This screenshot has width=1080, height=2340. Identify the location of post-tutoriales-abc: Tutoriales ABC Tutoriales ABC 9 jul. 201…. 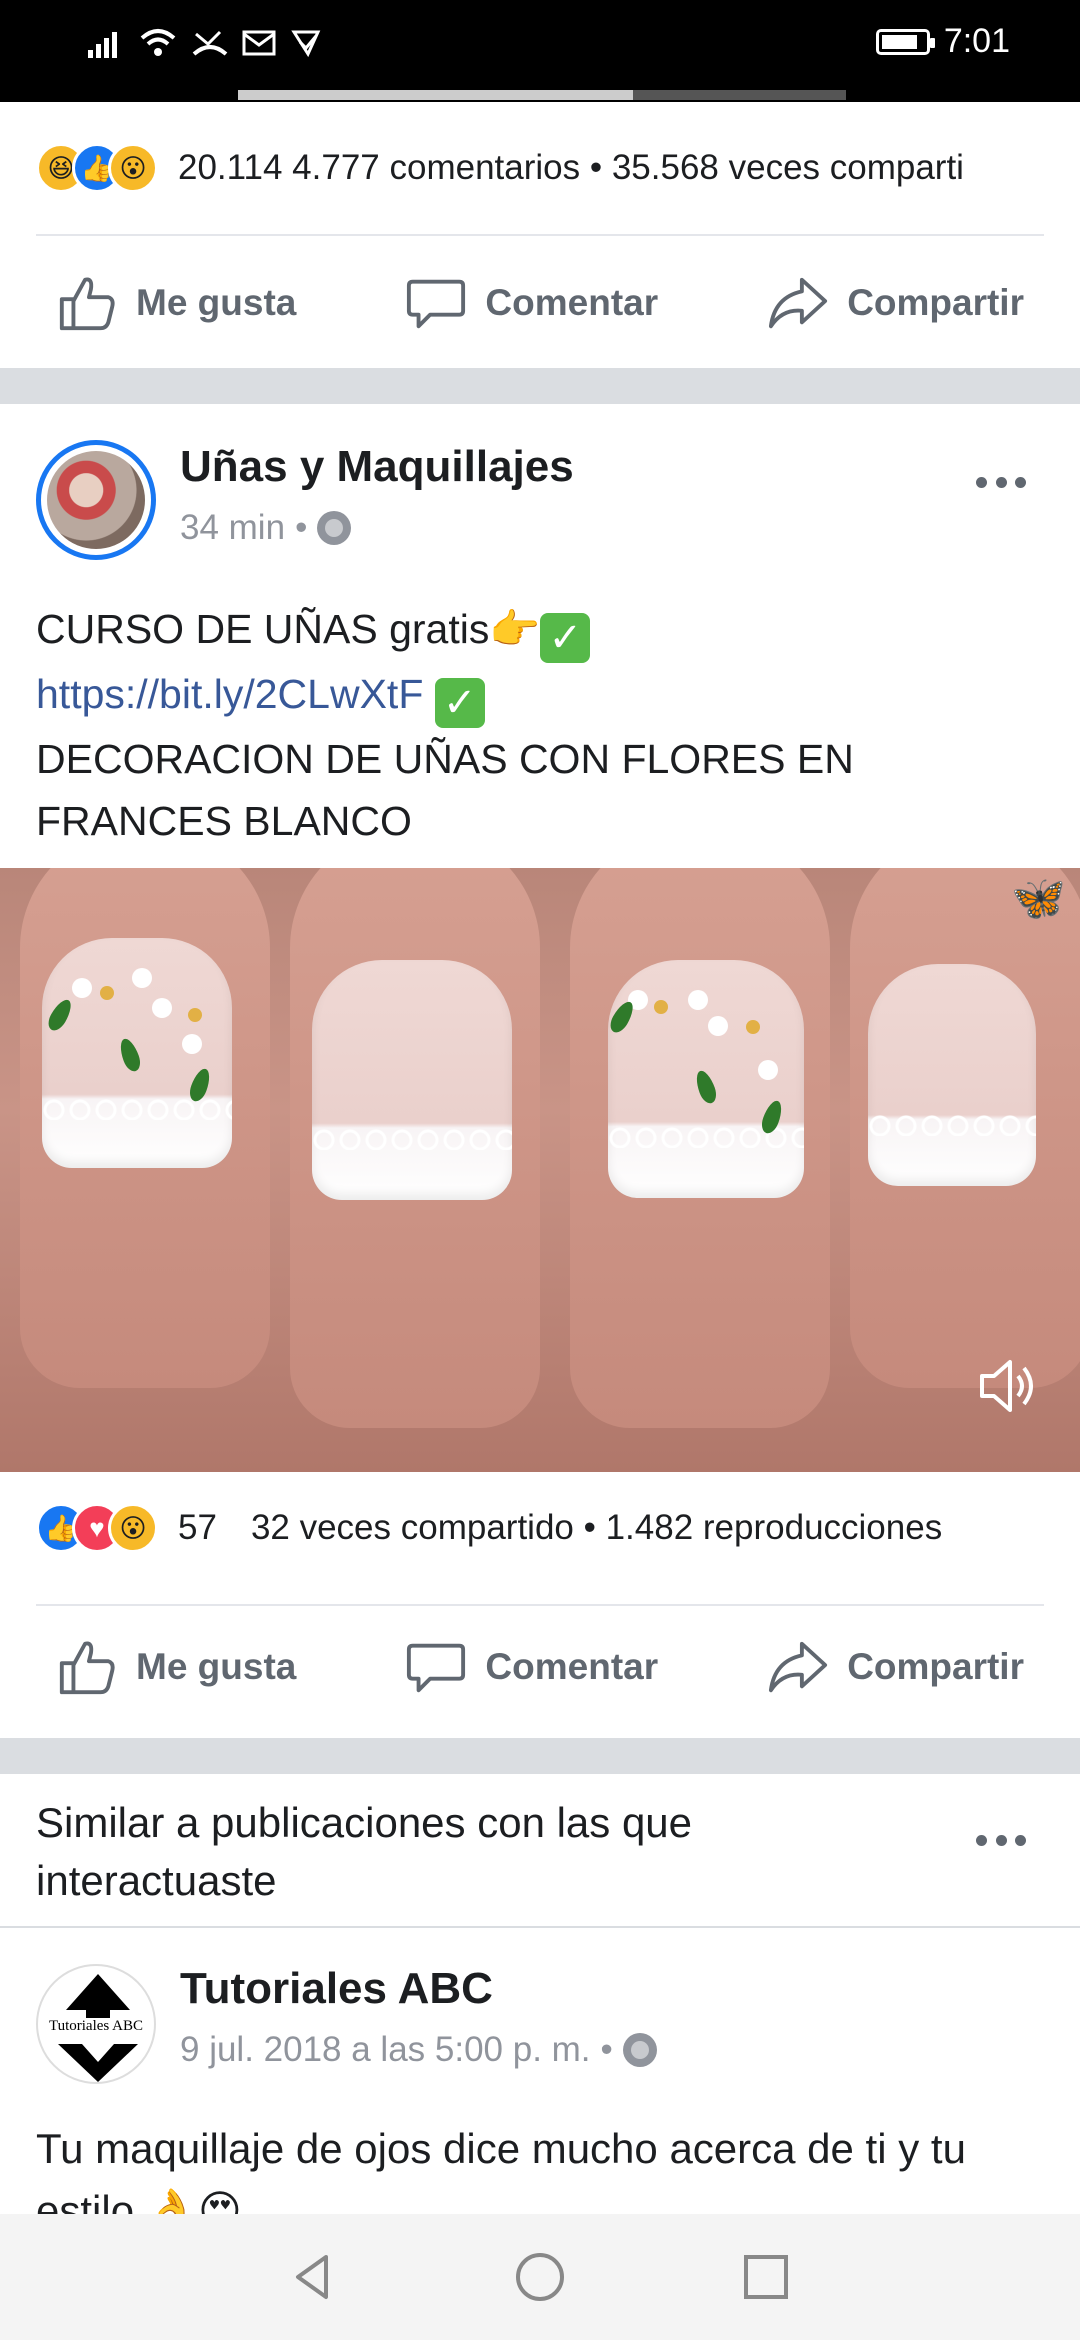
(540, 2071).